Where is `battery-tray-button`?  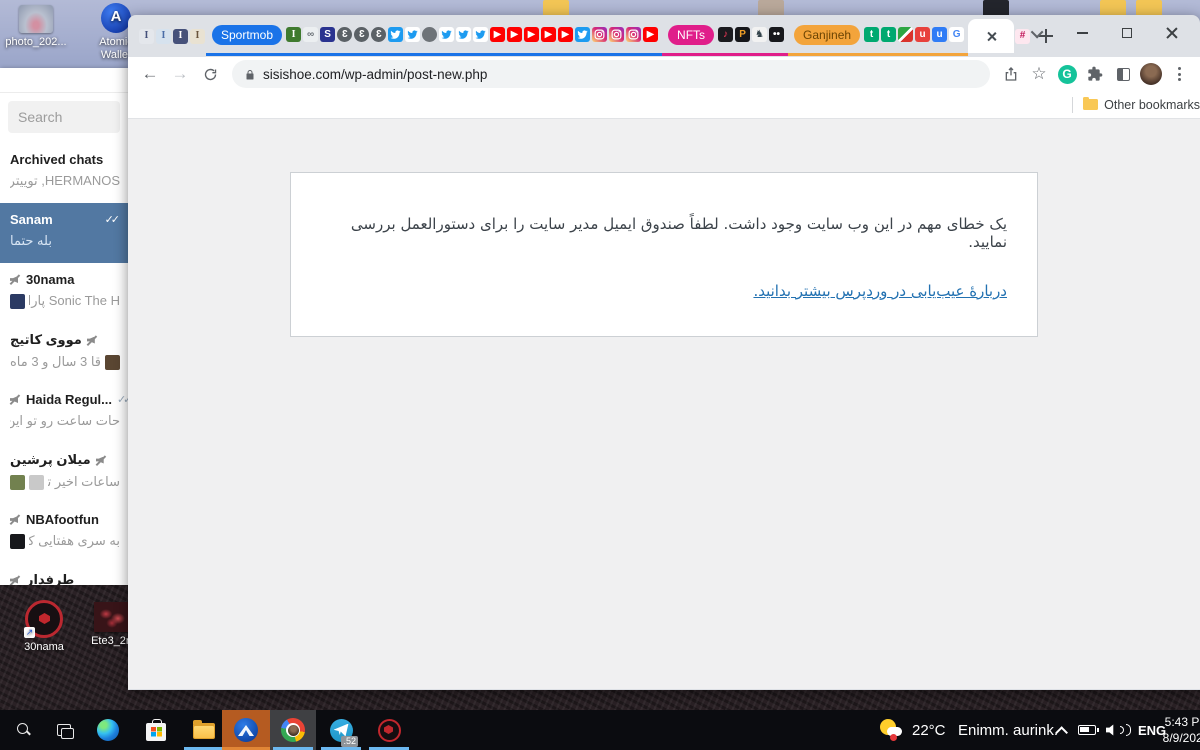 battery-tray-button is located at coordinates (1087, 730).